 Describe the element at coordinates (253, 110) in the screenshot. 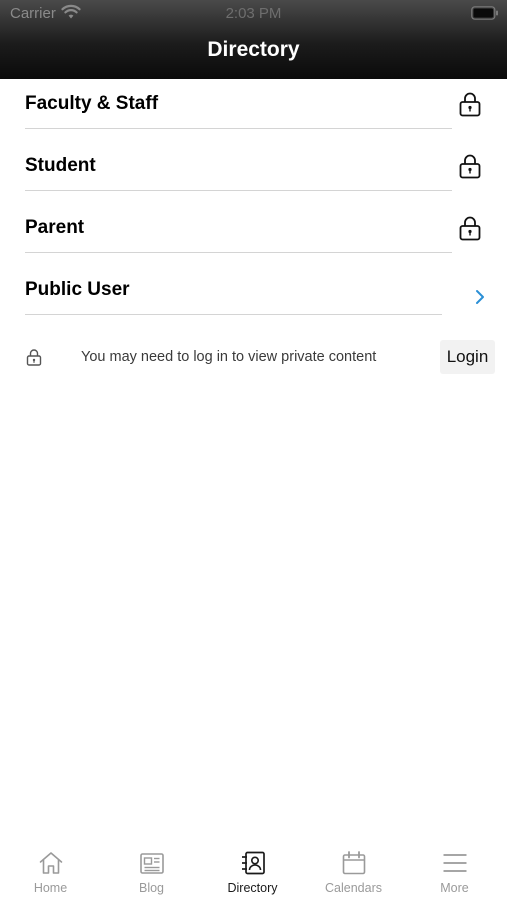

I see `directory-item-faculty-staff: Faculty & Staff` at that location.